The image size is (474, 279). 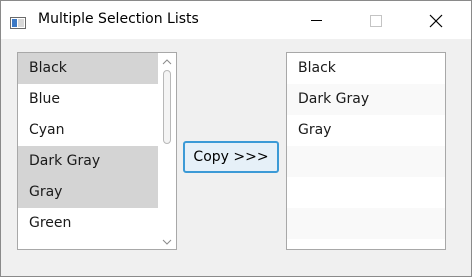 I want to click on scroll-down-icon, so click(x=167, y=241).